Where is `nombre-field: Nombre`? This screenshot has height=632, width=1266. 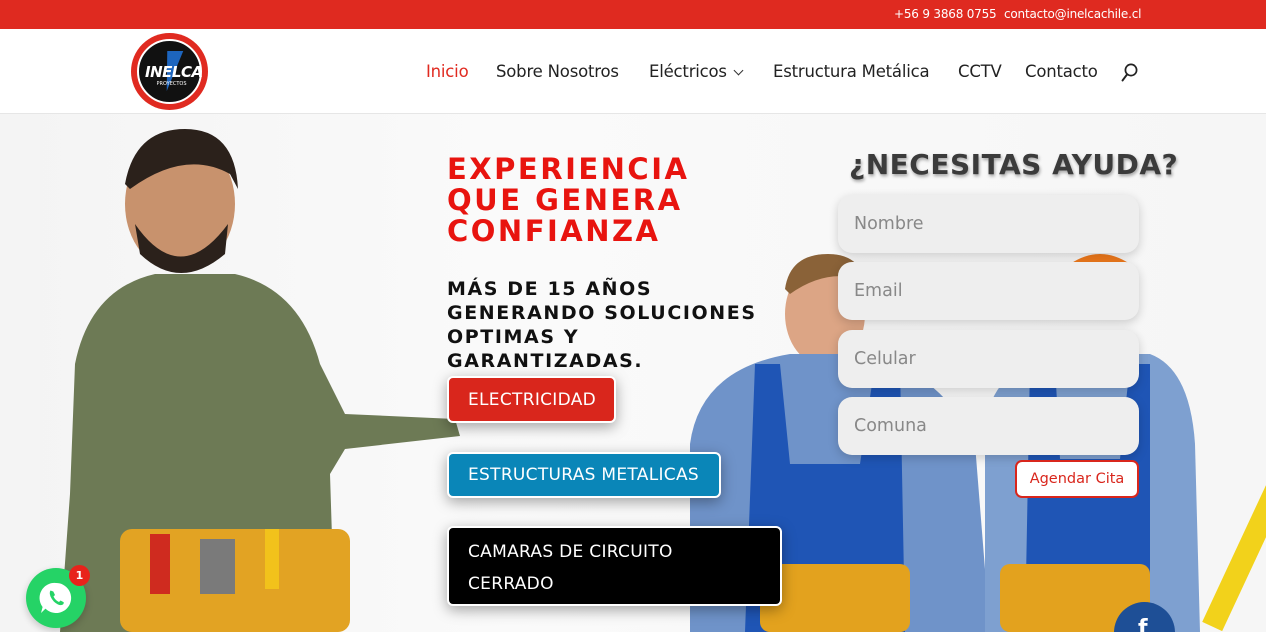 nombre-field: Nombre is located at coordinates (988, 224).